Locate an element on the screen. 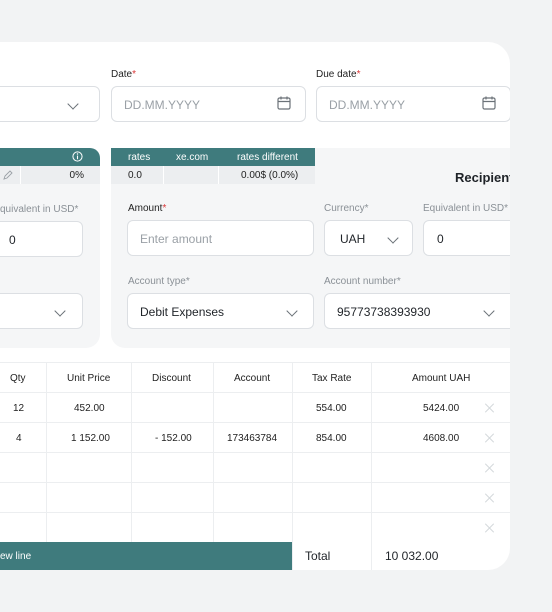 The width and height of the screenshot is (552, 612). row1-tax-rate: 554.00 is located at coordinates (331, 408).